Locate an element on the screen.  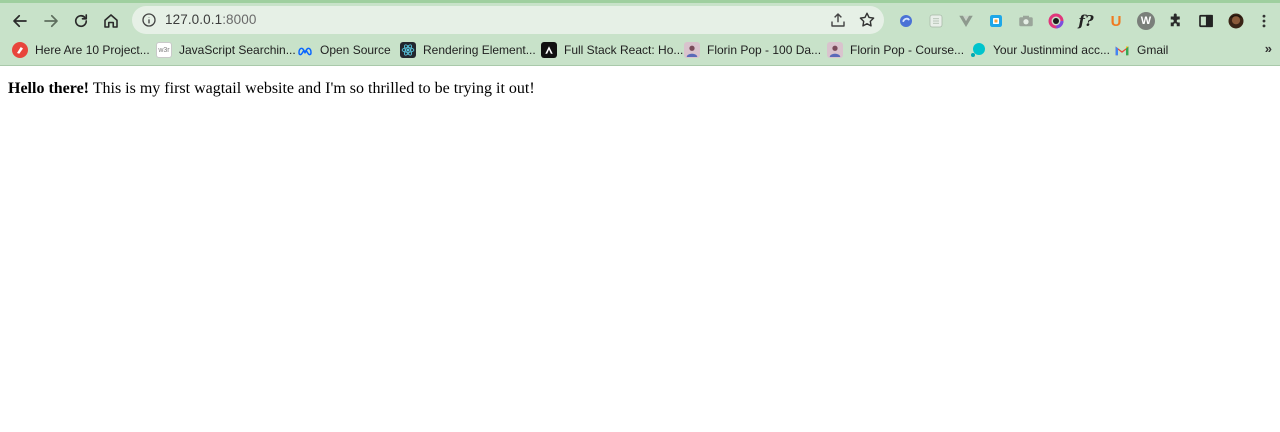
browser-menu-button is located at coordinates (1264, 21).